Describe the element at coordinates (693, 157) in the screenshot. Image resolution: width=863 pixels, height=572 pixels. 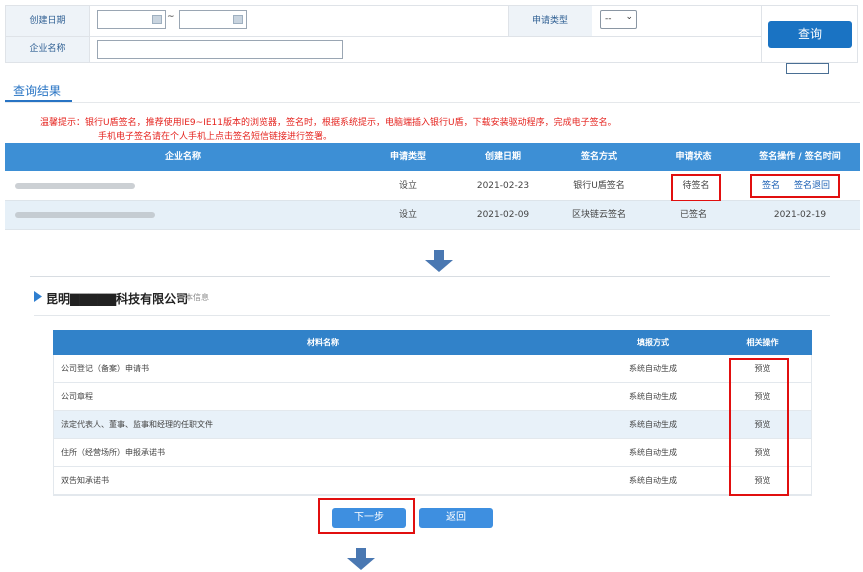
I see `col-status: 申请状态` at that location.